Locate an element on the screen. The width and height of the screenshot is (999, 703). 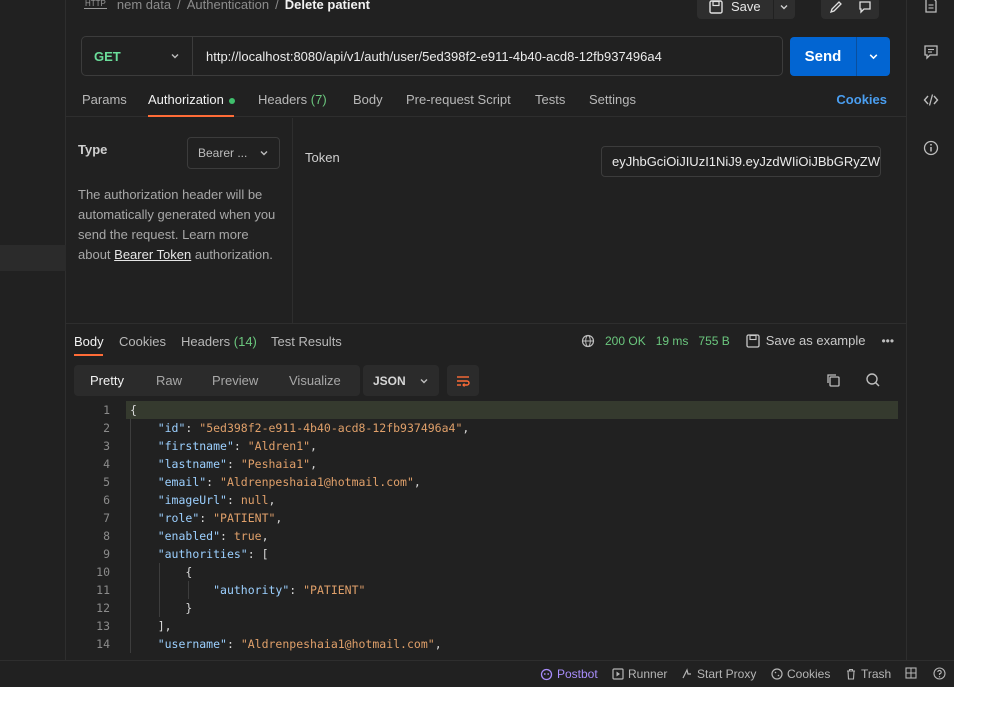
response-size: 755 B is located at coordinates (713, 341).